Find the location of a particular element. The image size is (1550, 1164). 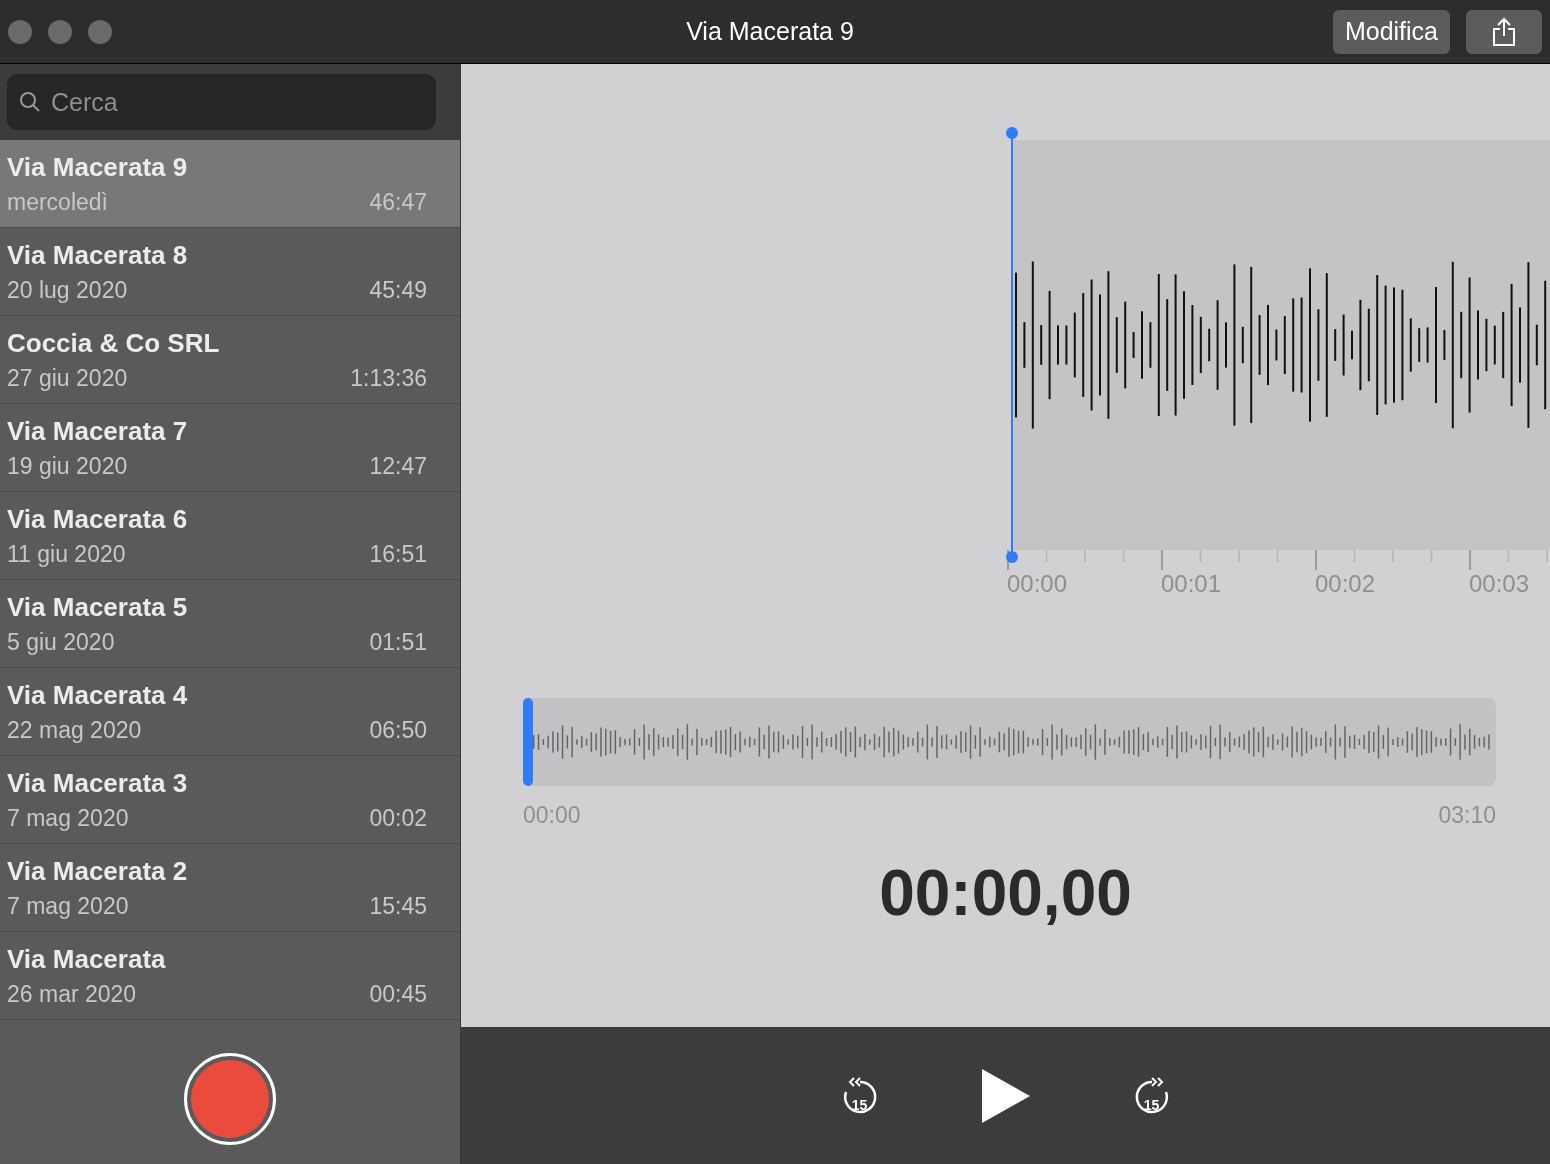

time-label: 00:01 is located at coordinates (1192, 584).